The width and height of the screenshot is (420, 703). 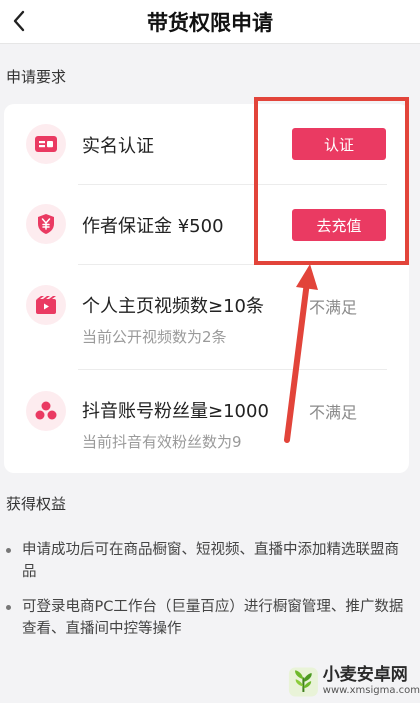 What do you see at coordinates (162, 442) in the screenshot?
I see `requirement-subtext: 当前抖音有效粉丝数为9` at bounding box center [162, 442].